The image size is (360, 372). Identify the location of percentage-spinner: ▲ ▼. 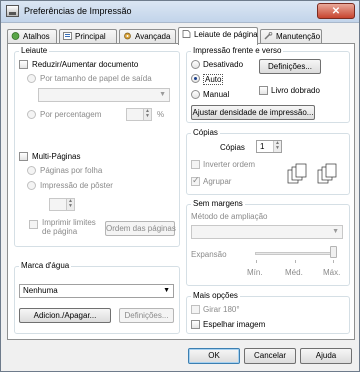
(139, 114).